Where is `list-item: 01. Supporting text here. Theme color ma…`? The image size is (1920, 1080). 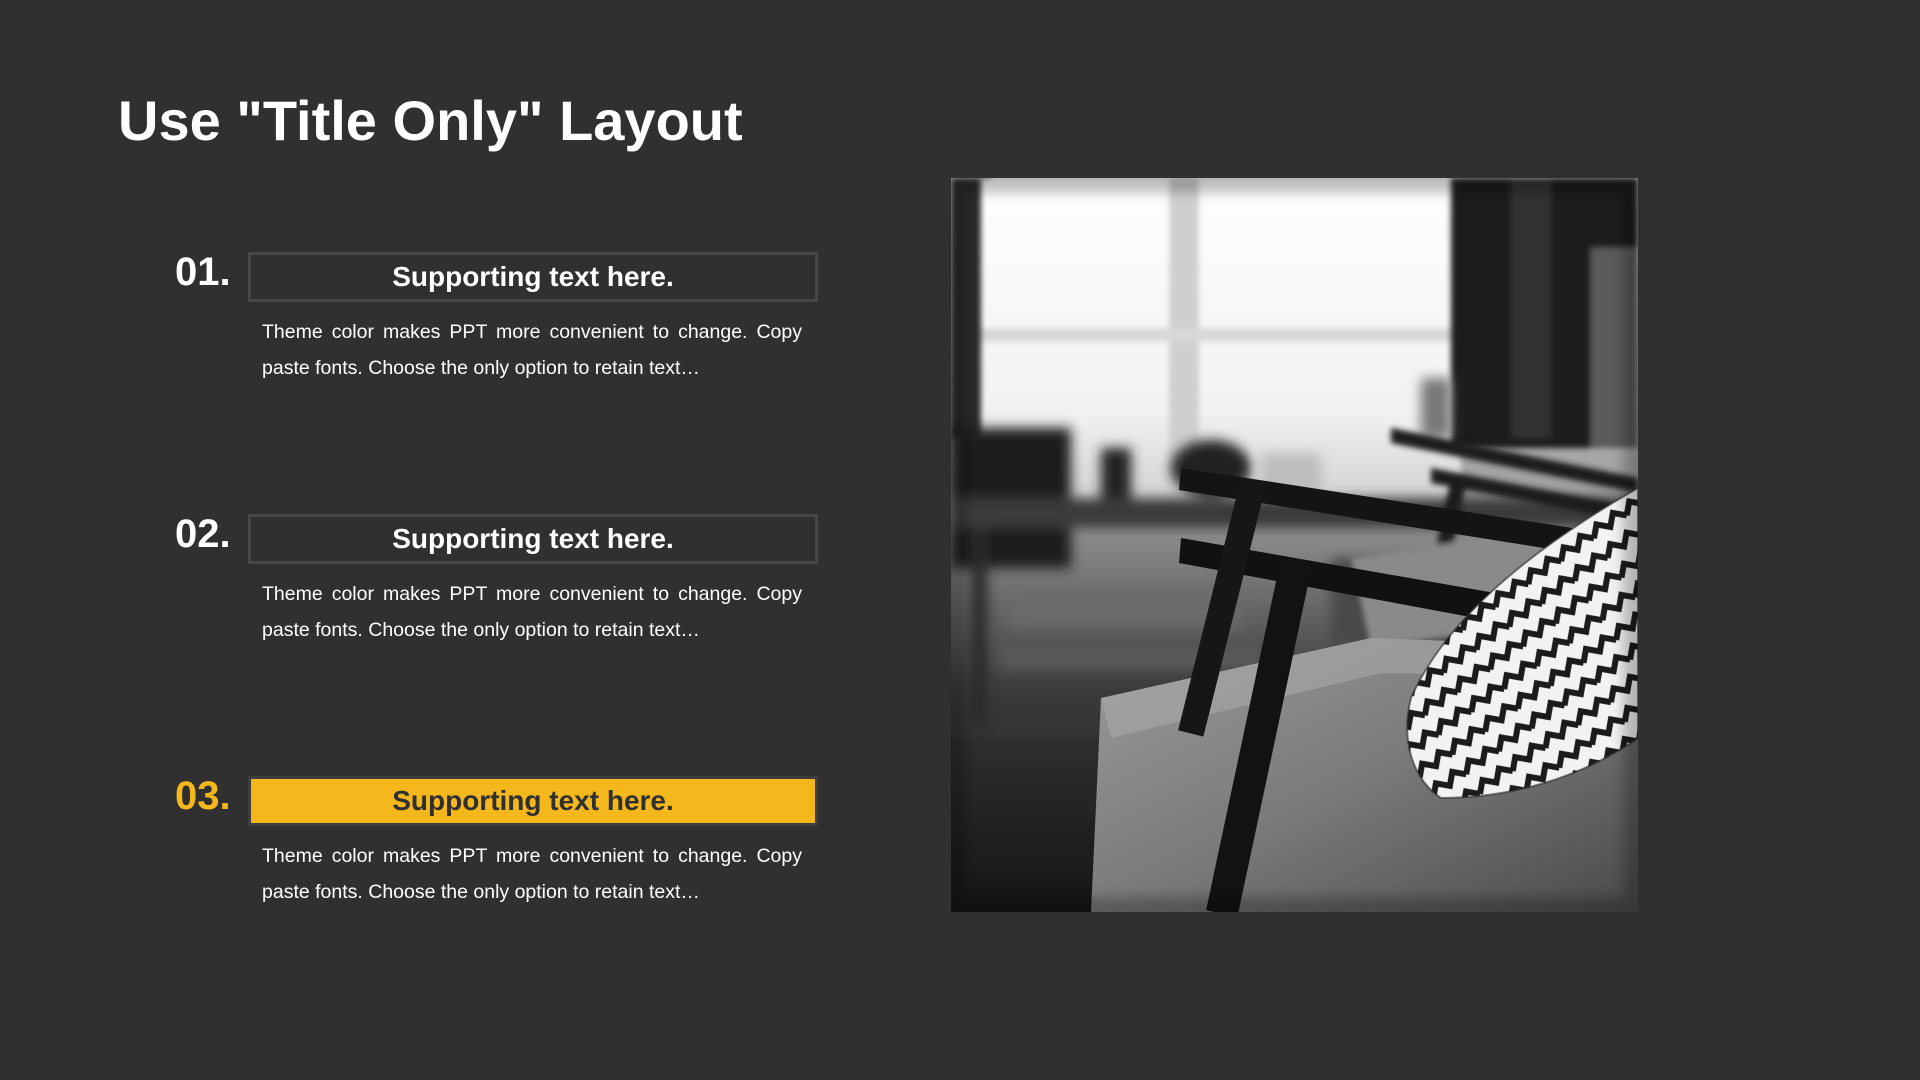
list-item: 01. Supporting text here. Theme color ma… is located at coordinates (500, 338).